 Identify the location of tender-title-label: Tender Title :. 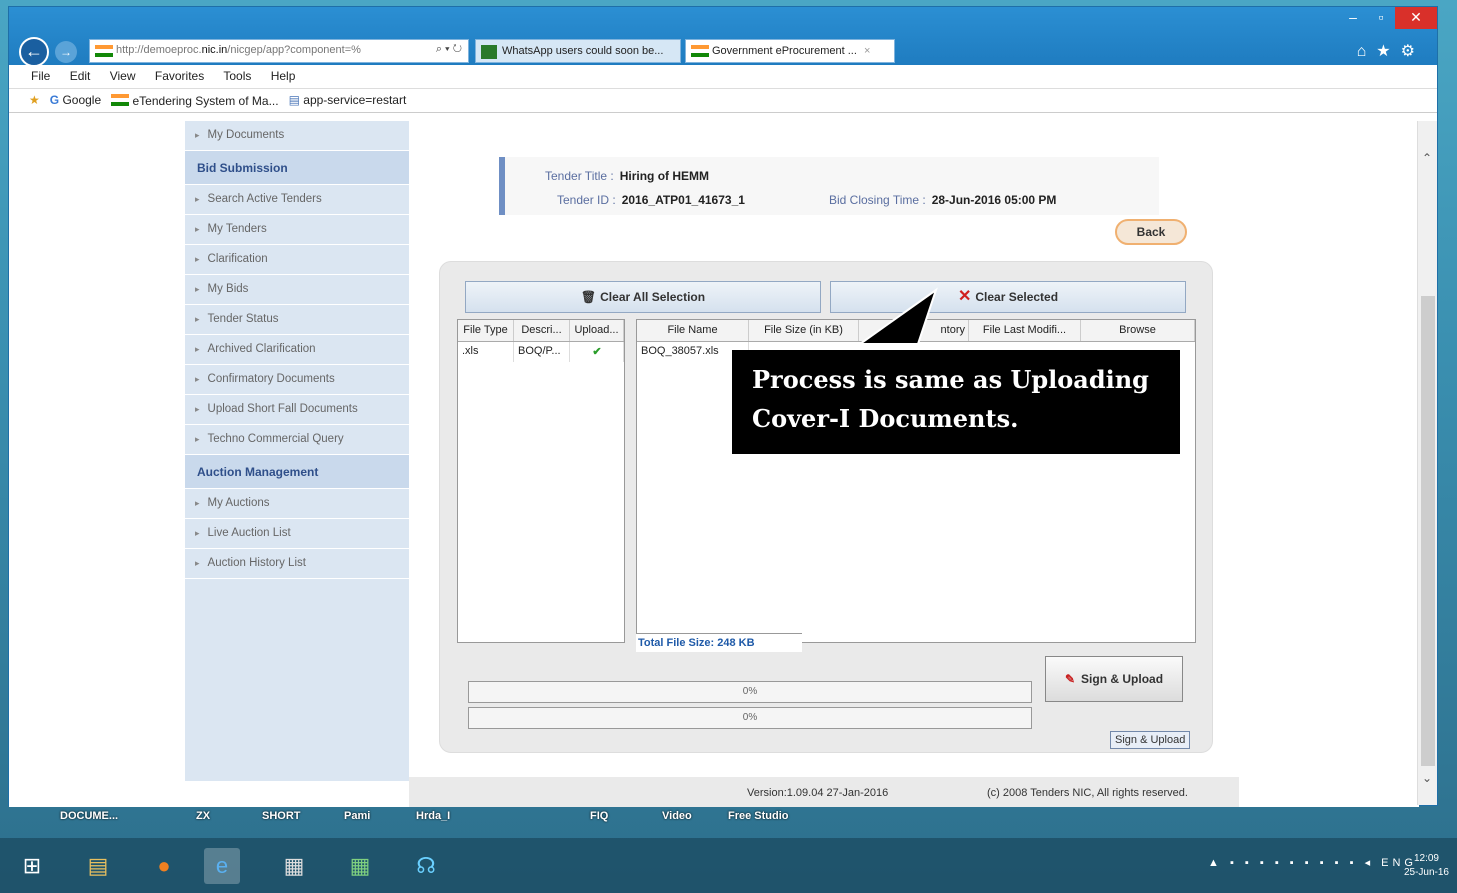
(579, 176).